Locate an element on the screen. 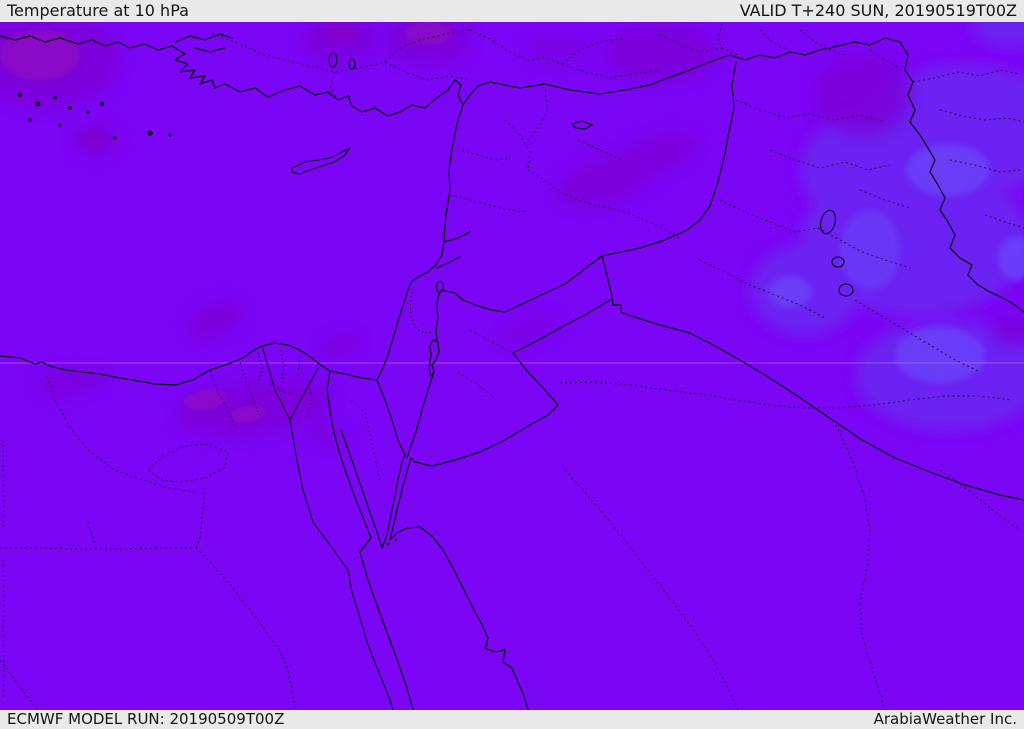 This screenshot has width=1024, height=729. attribution-label: ArabiaWeather Inc. is located at coordinates (945, 719).